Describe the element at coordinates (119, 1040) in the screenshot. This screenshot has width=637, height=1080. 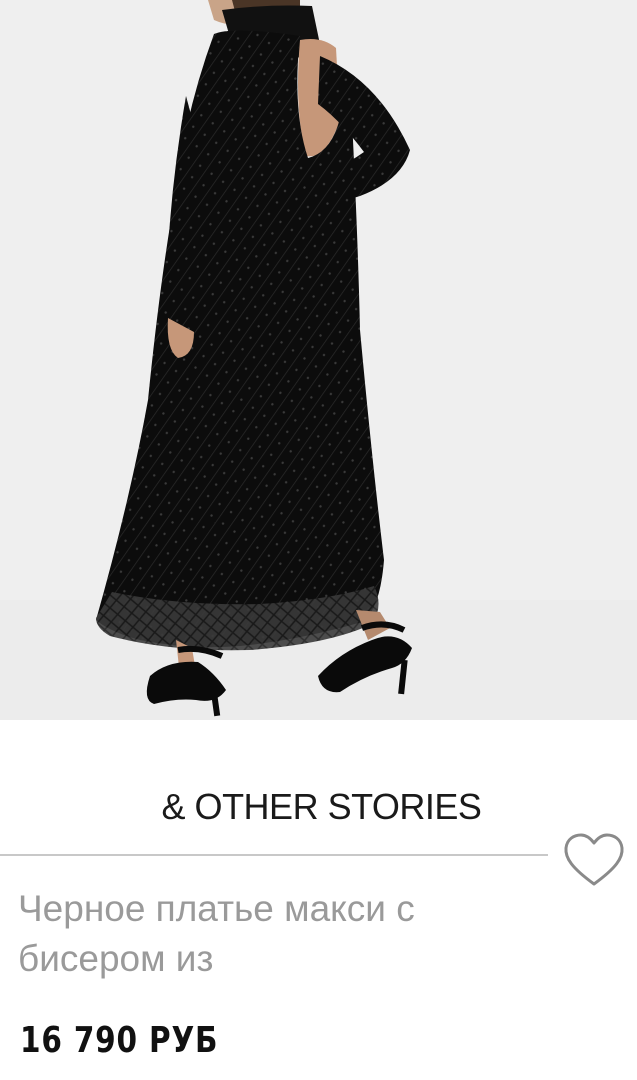
I see `product-price: 16 790 РУБ` at that location.